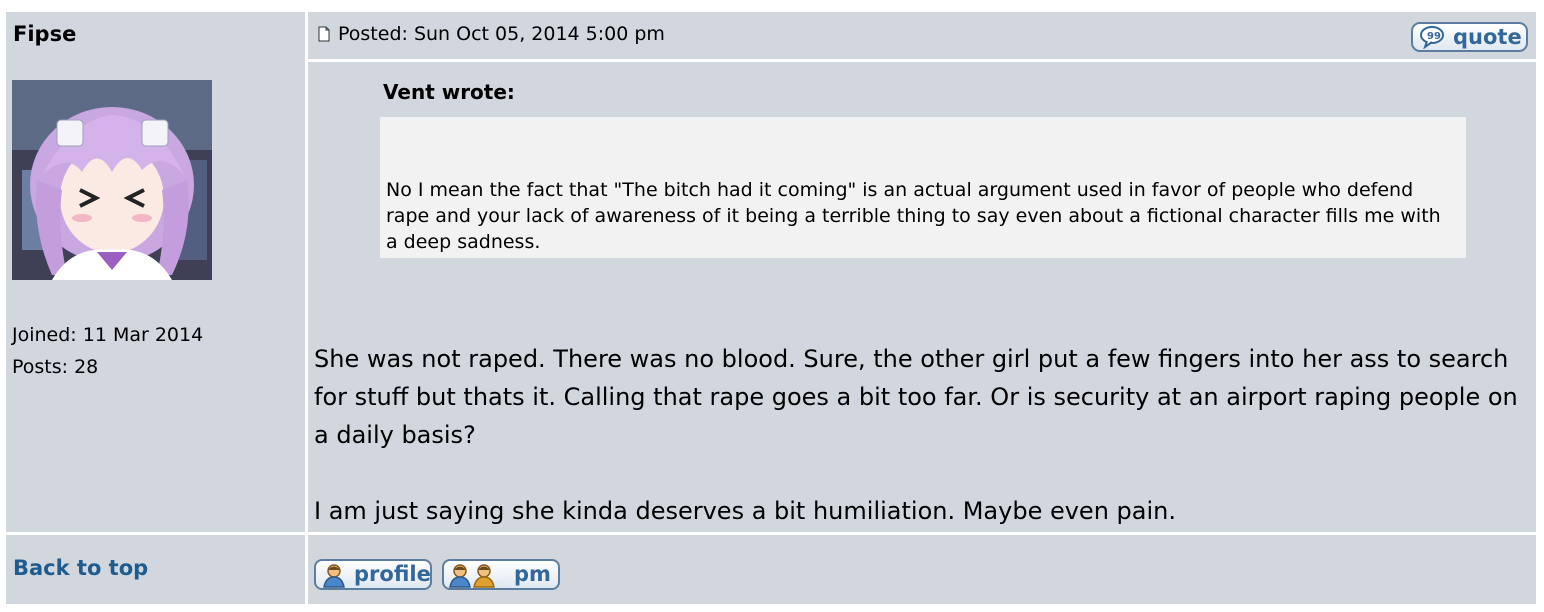 Image resolution: width=1544 pixels, height=612 pixels. Describe the element at coordinates (501, 34) in the screenshot. I see `posted-timestamp: Posted: Sun Oct 05, 2014 5:00 pm` at that location.